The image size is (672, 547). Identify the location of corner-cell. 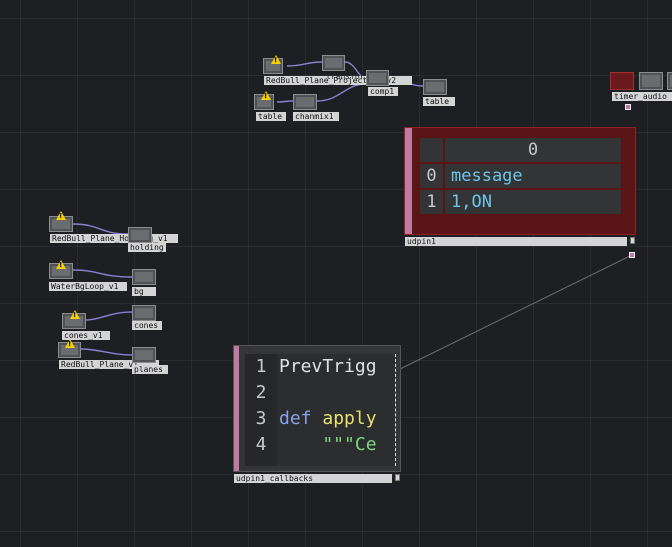
(431, 150).